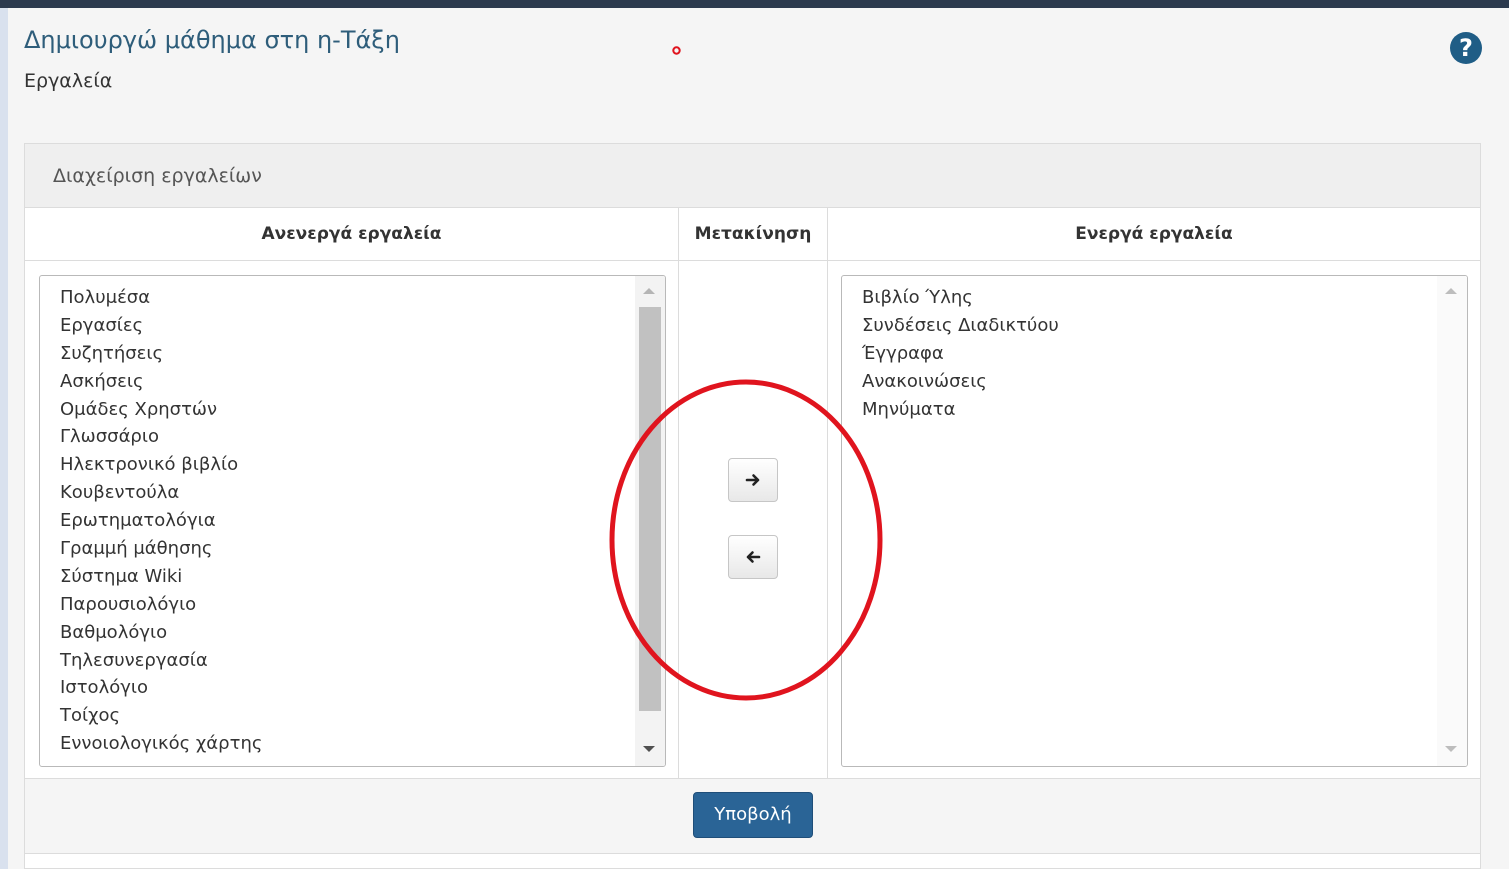  Describe the element at coordinates (345, 549) in the screenshot. I see `list-item: Γραμμή μάθησης` at that location.